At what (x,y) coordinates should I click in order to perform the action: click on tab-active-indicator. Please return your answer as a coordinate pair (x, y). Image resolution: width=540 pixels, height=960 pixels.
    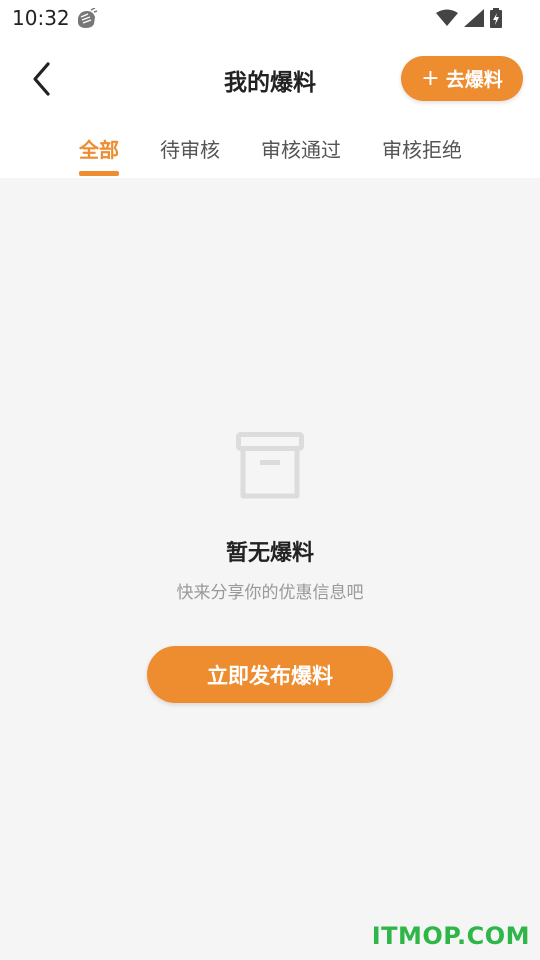
    Looking at the image, I should click on (99, 173).